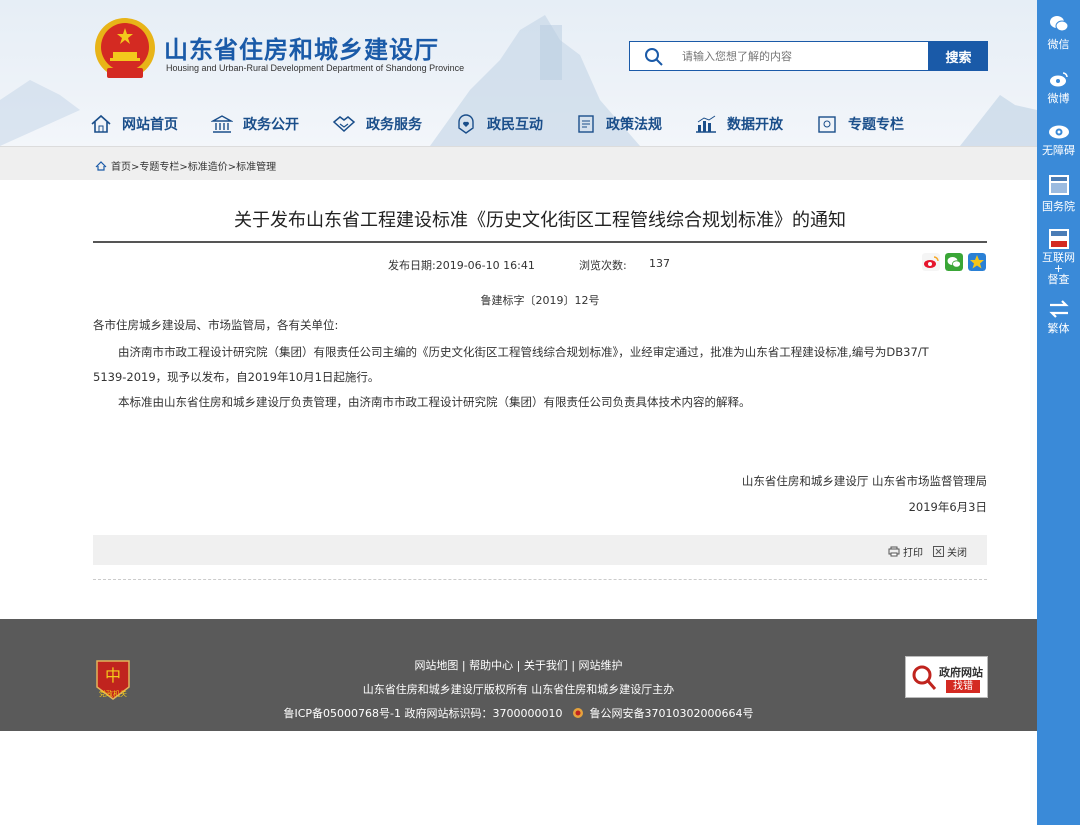 This screenshot has height=825, width=1080. Describe the element at coordinates (423, 713) in the screenshot. I see `icp-number: 鲁ICP备05000768号-1 政府网站标识码：3700000010` at that location.